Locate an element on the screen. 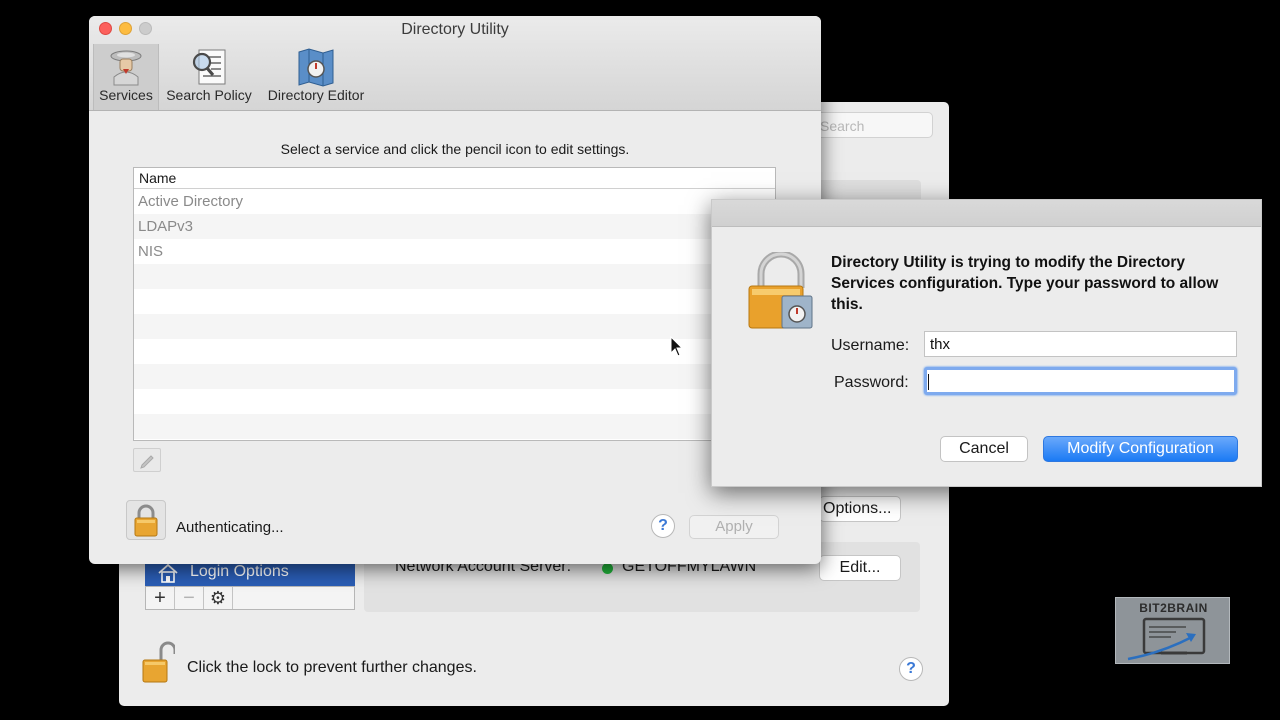 Image resolution: width=1280 pixels, height=720 pixels. username-field is located at coordinates (1080, 344).